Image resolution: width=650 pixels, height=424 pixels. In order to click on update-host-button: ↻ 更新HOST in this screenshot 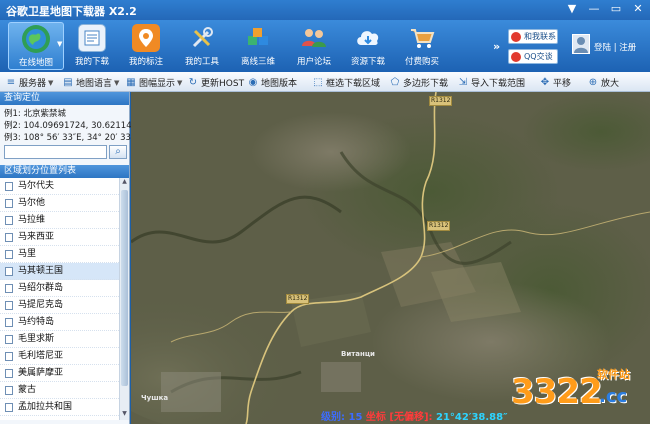, I will do `click(216, 82)`.